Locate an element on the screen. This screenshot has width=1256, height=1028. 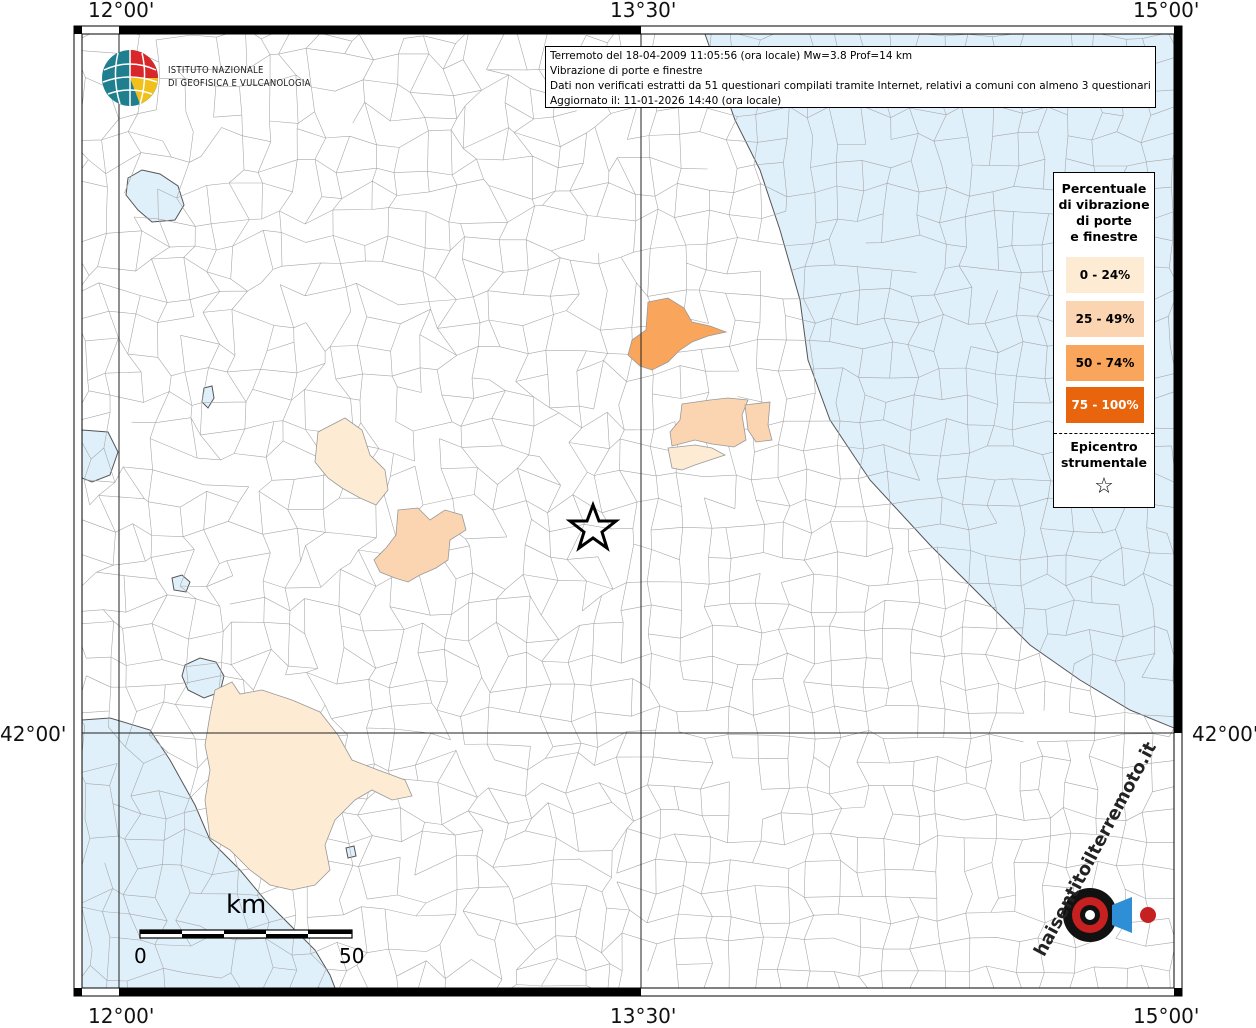
legend-class-0-24: 0 - 24% is located at coordinates (1105, 275).